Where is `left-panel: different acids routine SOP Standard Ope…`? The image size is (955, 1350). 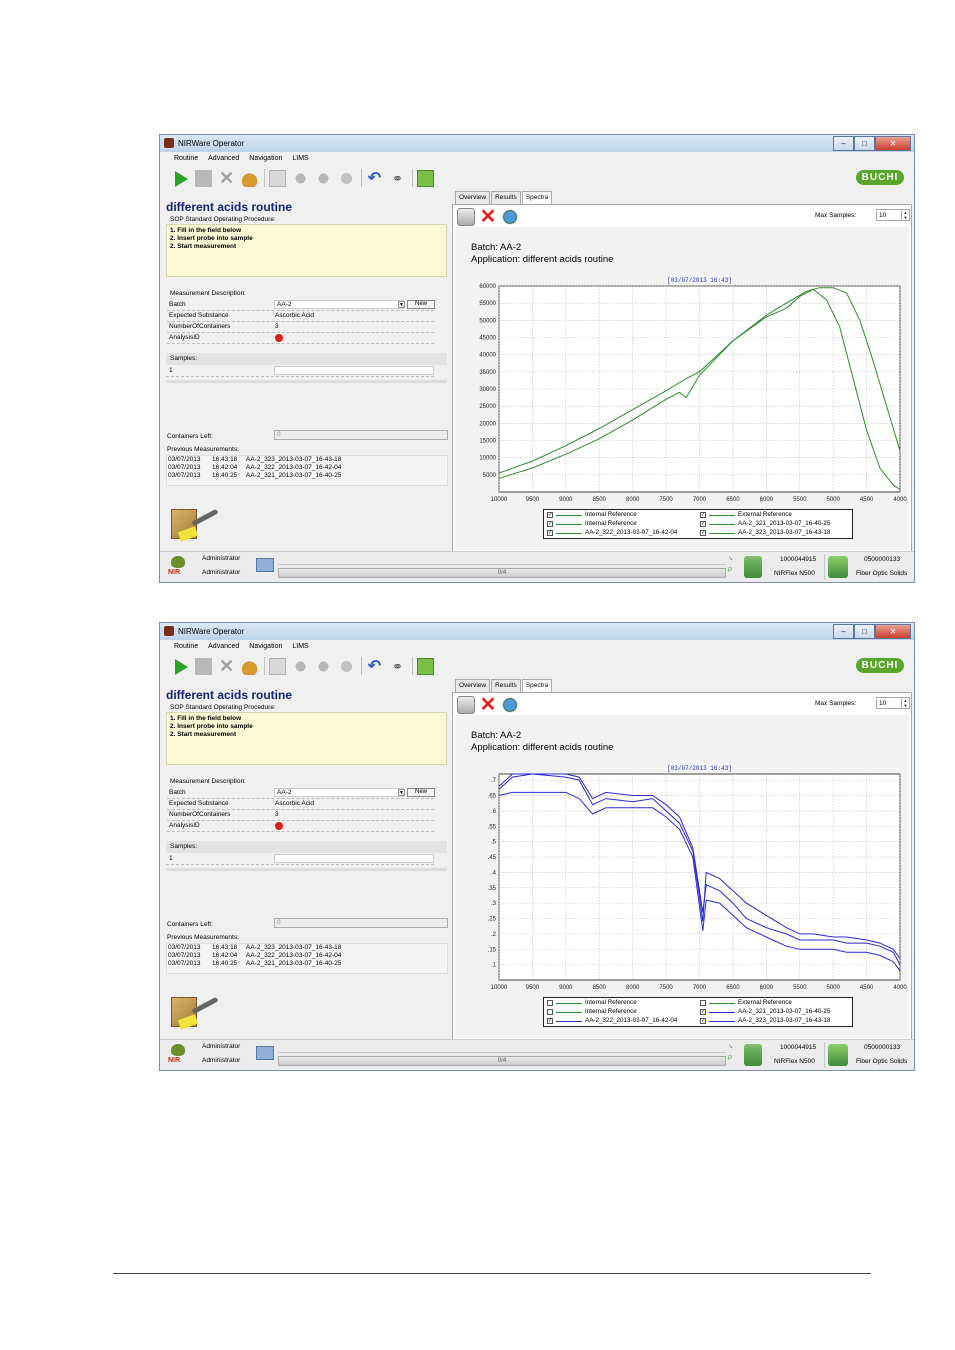
left-panel: different acids routine SOP Standard Ope… is located at coordinates (308, 374).